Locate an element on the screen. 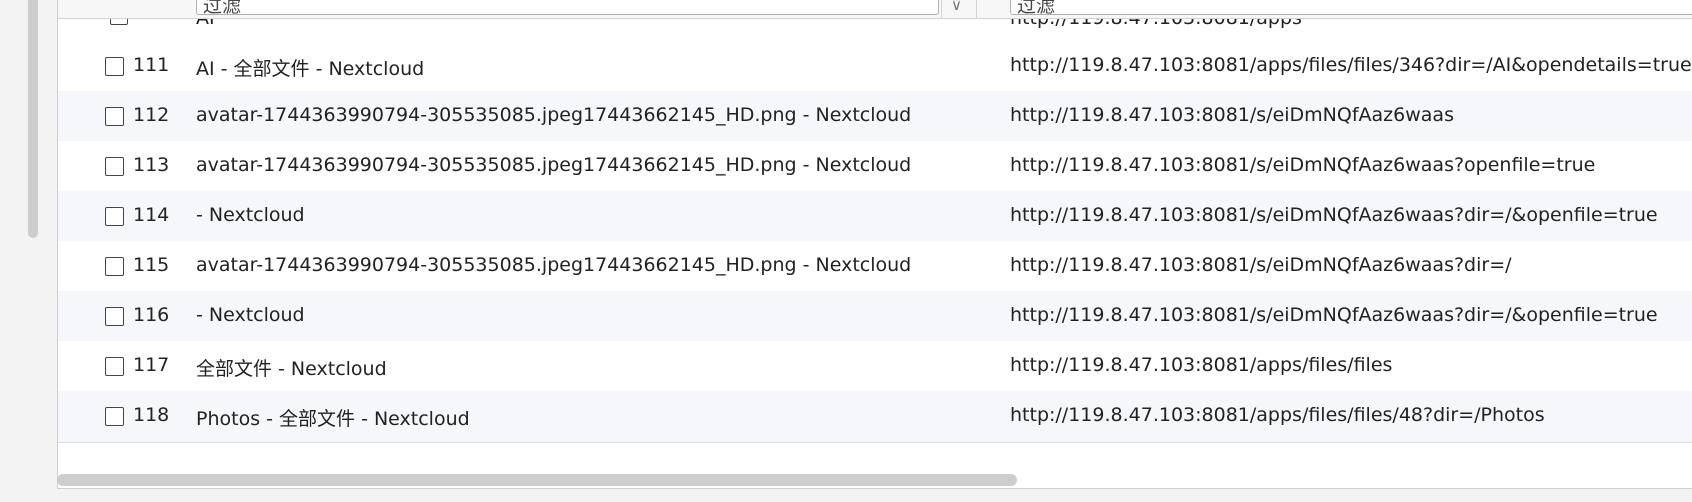 Image resolution: width=1692 pixels, height=502 pixels. row-number: 117 is located at coordinates (151, 365).